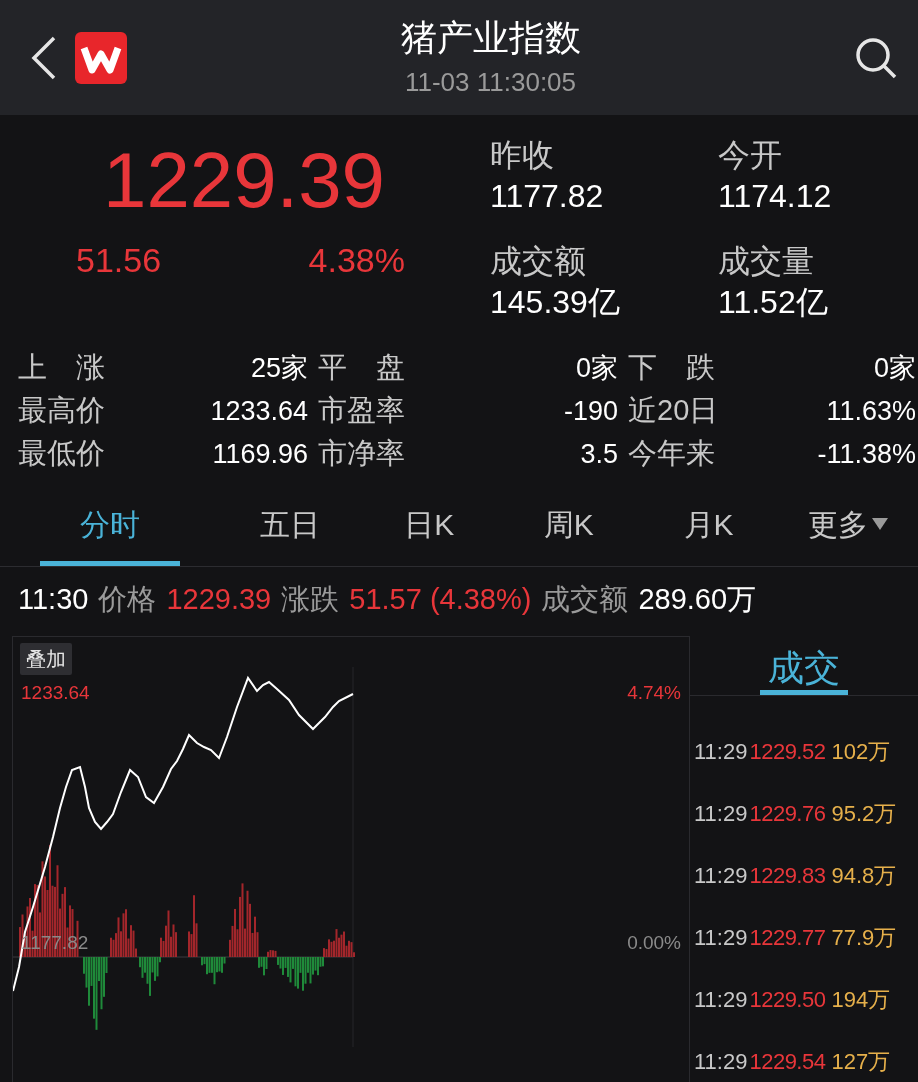  I want to click on trade-price: 1229.52, so click(787, 751).